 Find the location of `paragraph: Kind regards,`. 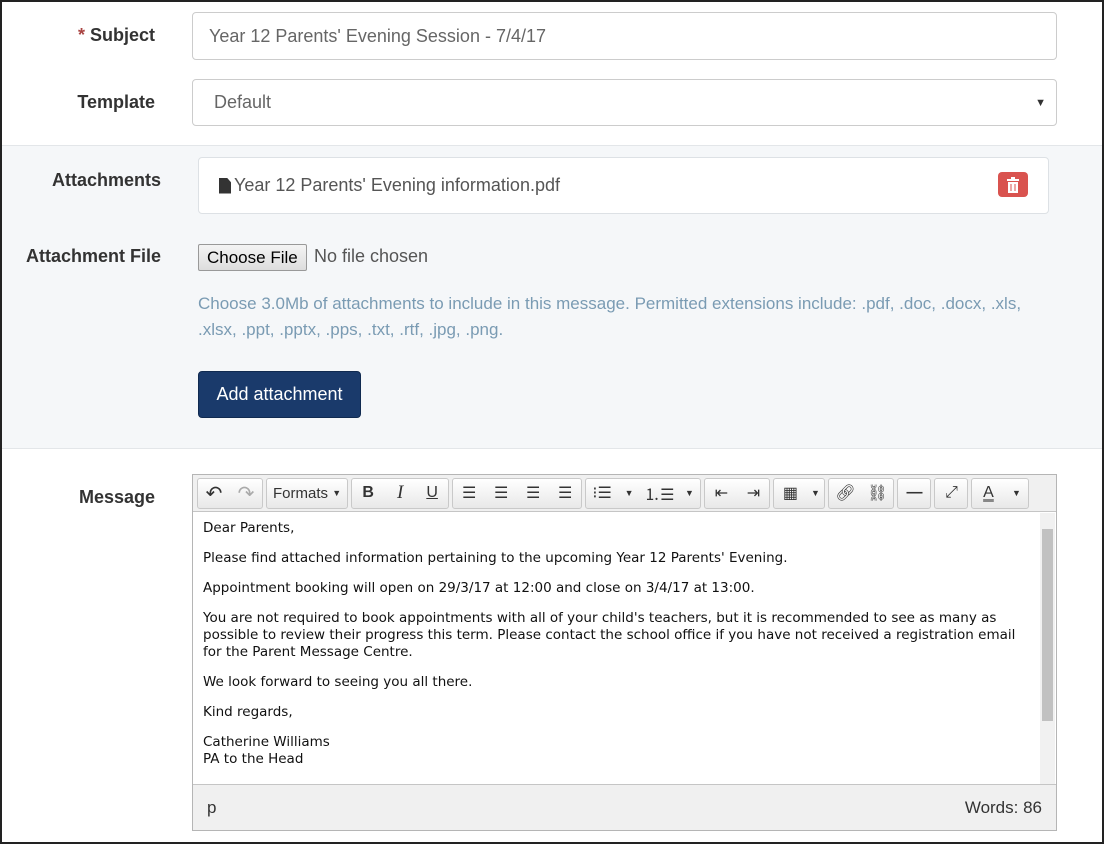

paragraph: Kind regards, is located at coordinates (248, 712).